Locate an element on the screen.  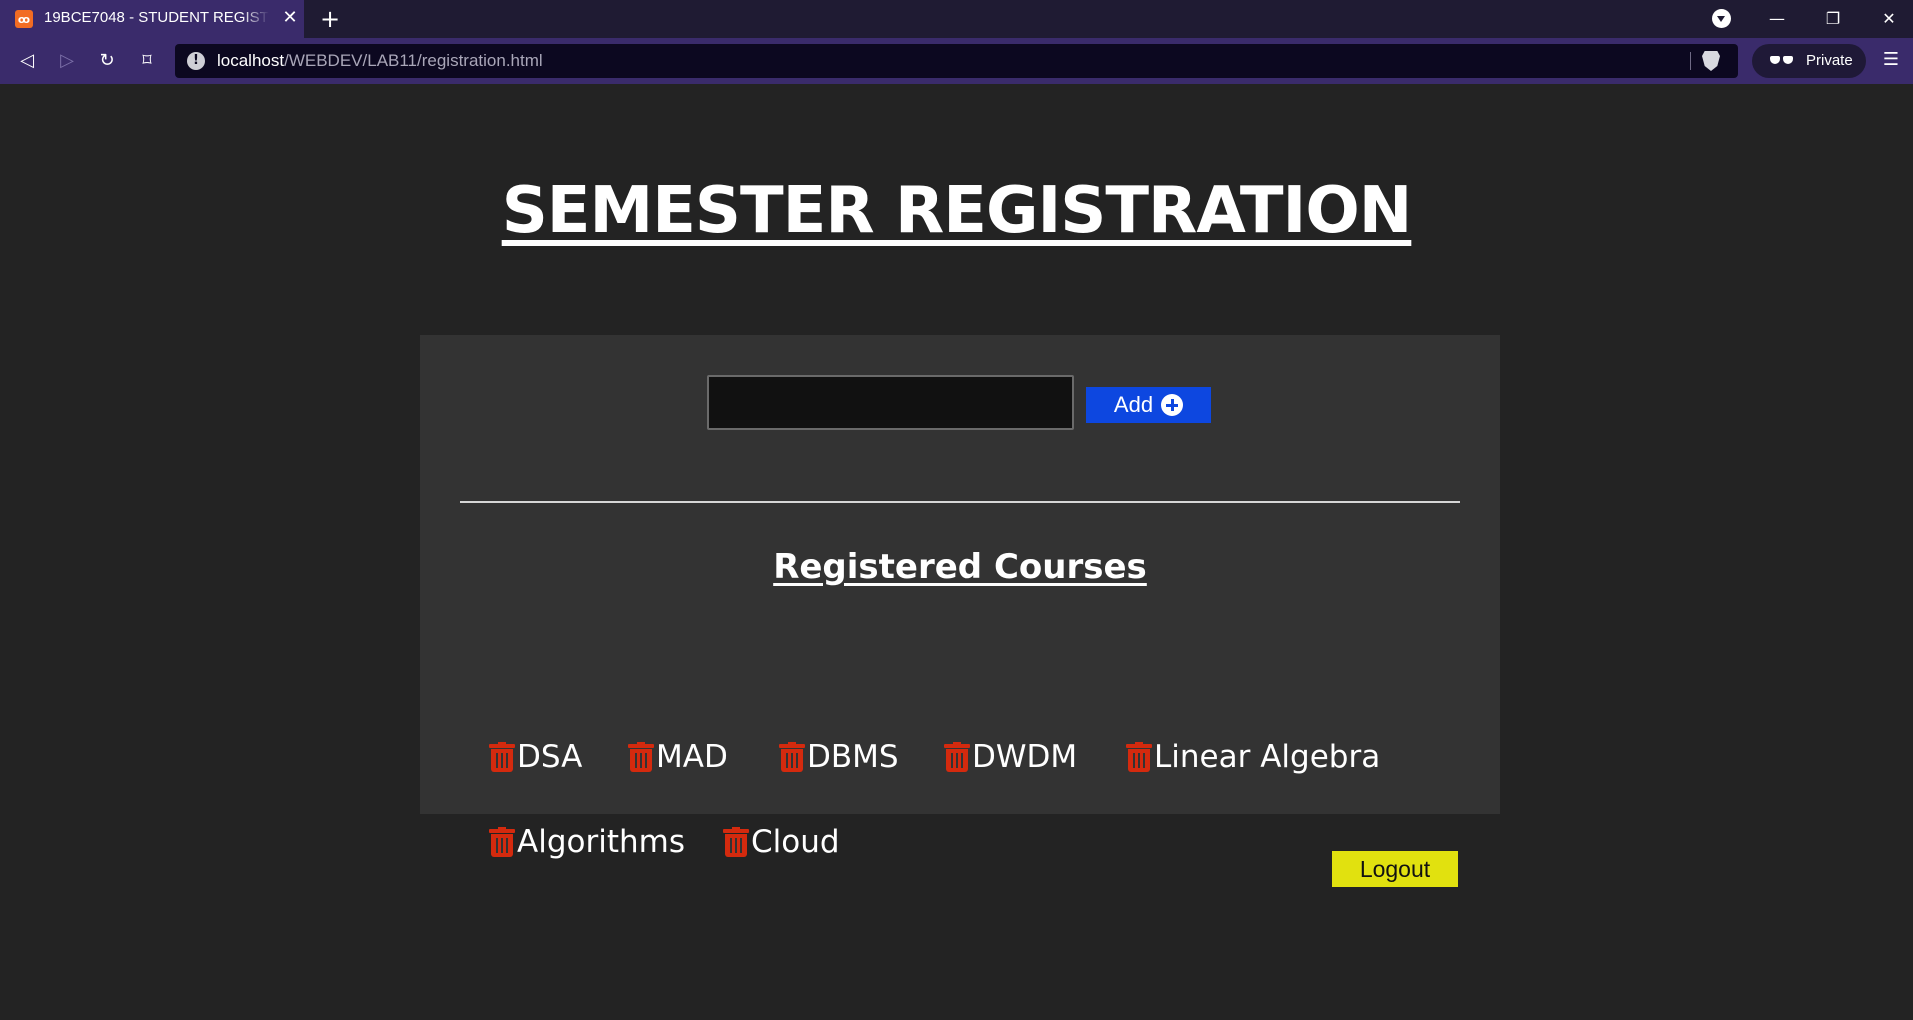
url-text: localhost/WEBDEV/LAB11/registration.html is located at coordinates (380, 61).